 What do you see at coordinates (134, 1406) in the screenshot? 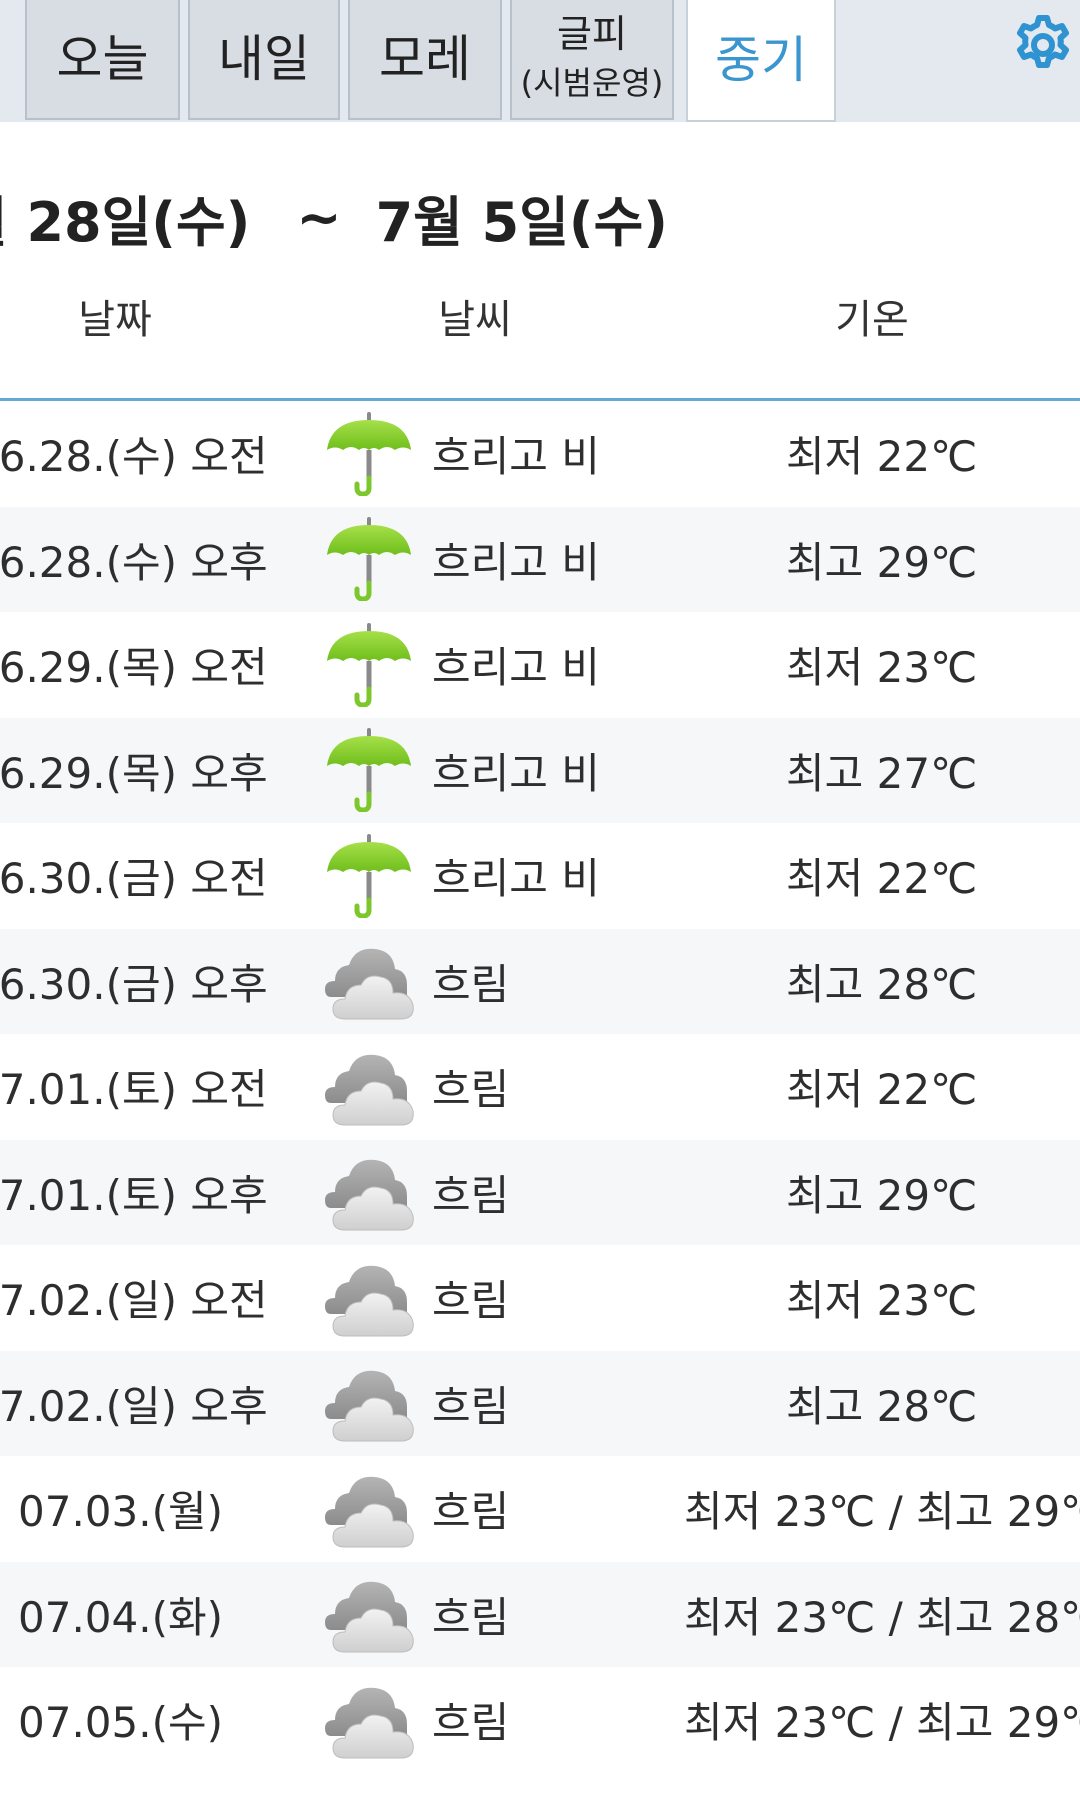
I see `row-date: 07.02.(일) 오후` at bounding box center [134, 1406].